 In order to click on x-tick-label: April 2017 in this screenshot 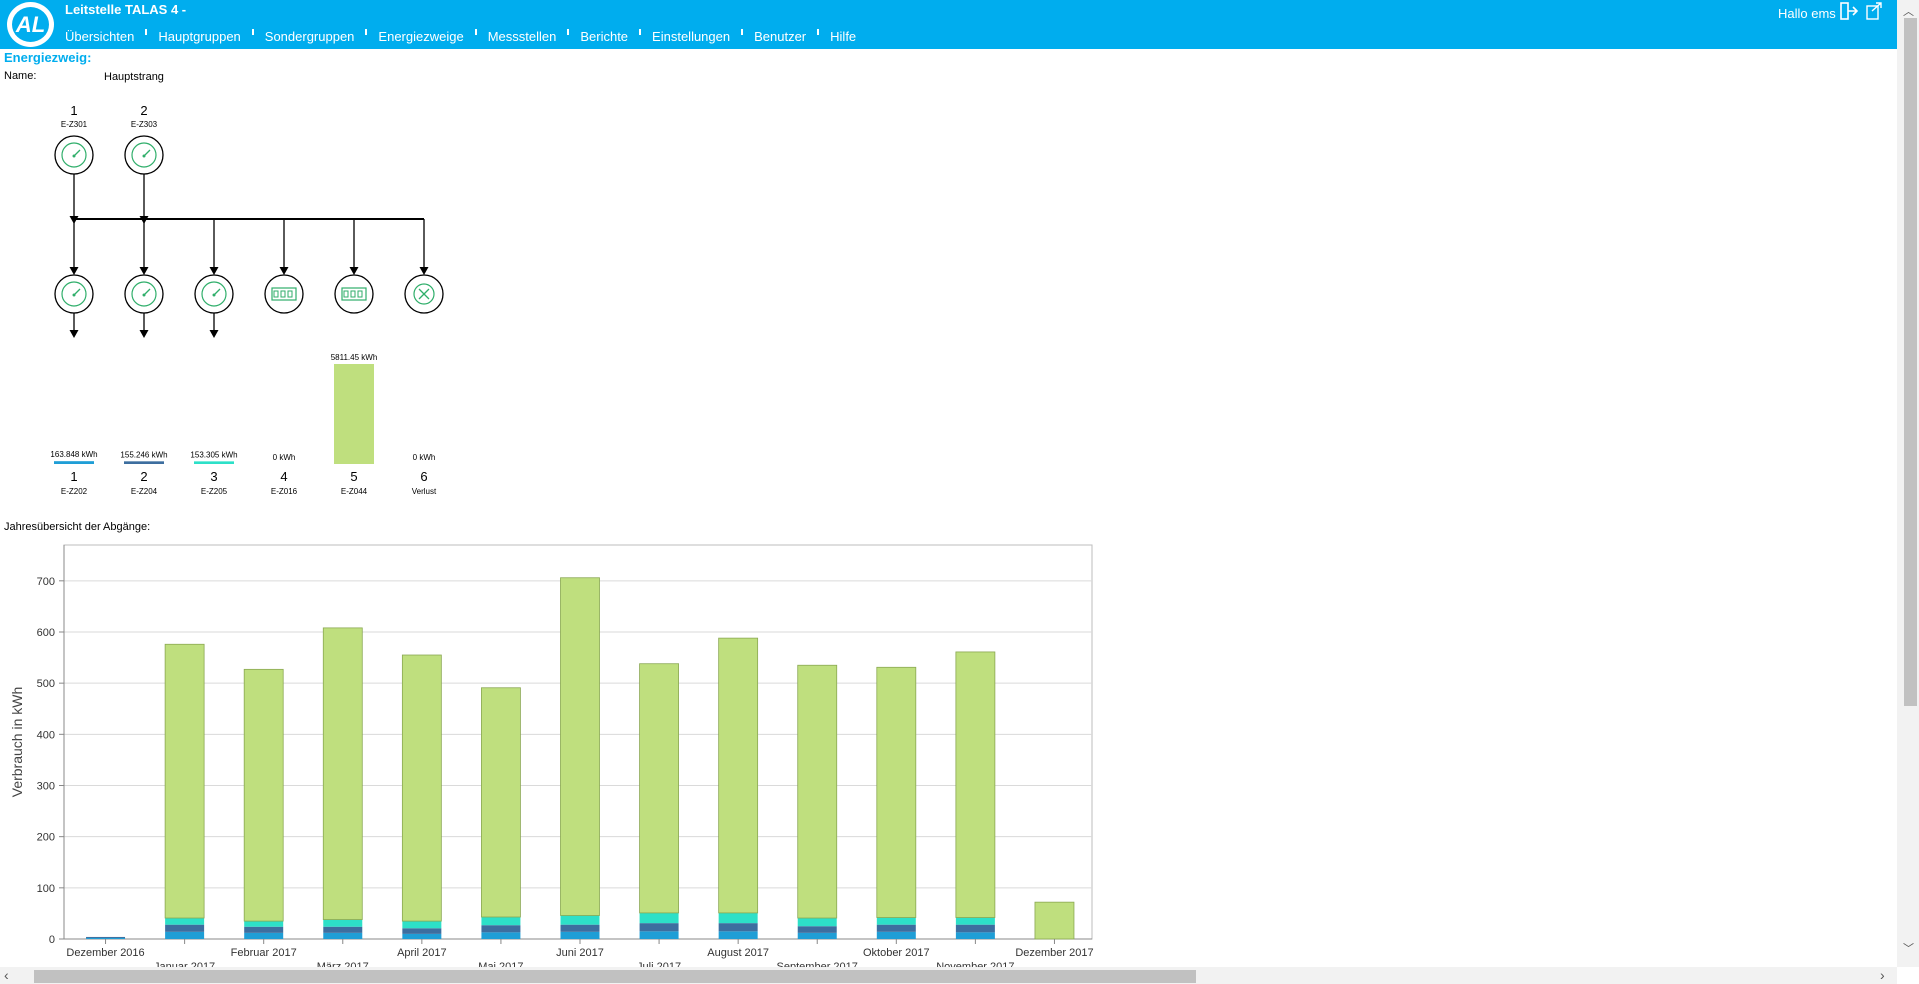, I will do `click(422, 953)`.